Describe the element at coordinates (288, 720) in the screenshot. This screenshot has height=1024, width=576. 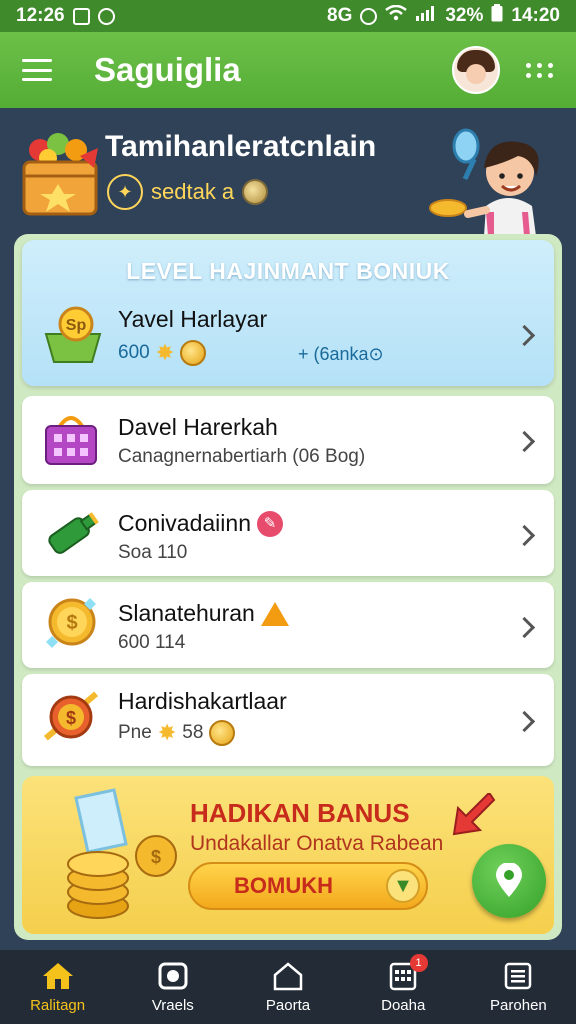
I see `list-item: $ Hardishakartlaar Pne ✸ 58` at that location.